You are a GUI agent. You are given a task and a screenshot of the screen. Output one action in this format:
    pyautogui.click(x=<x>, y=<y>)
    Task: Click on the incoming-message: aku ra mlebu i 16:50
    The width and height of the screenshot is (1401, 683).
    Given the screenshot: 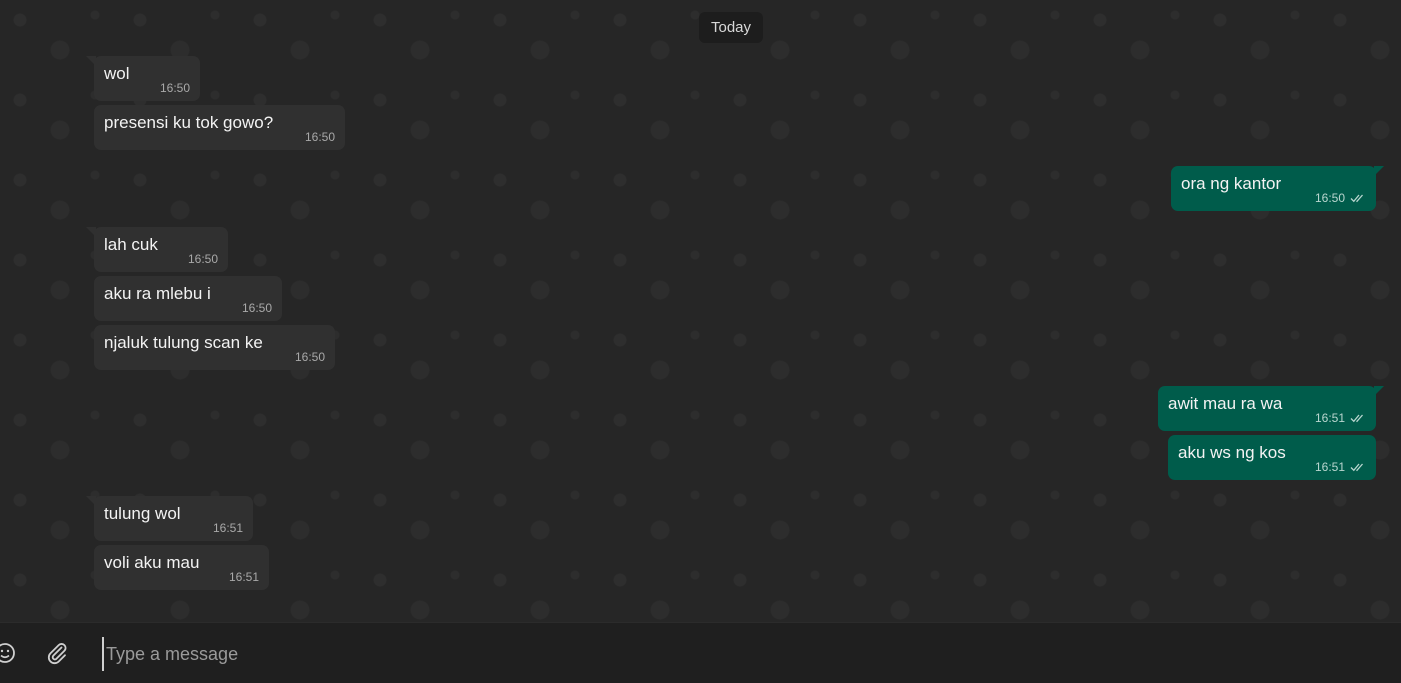 What is the action you would take?
    pyautogui.click(x=188, y=298)
    